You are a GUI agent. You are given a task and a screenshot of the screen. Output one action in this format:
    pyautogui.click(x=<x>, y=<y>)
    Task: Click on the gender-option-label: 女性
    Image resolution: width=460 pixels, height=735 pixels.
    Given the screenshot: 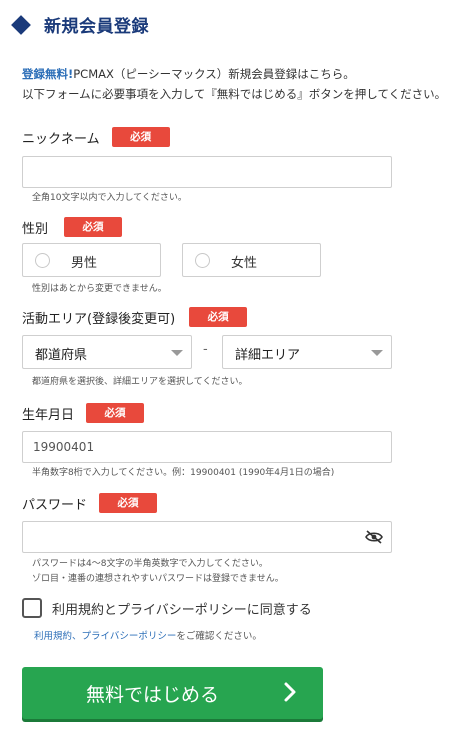 What is the action you would take?
    pyautogui.click(x=244, y=263)
    